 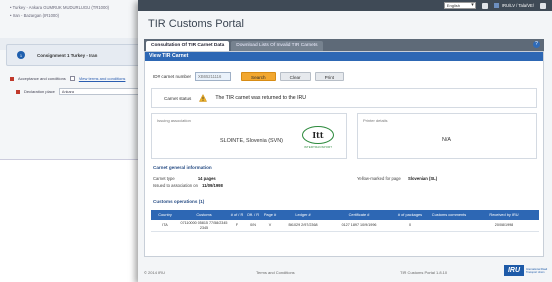 What do you see at coordinates (261, 98) in the screenshot?
I see `carnet-status-text: The TIR carnet was returned to the IRU` at bounding box center [261, 98].